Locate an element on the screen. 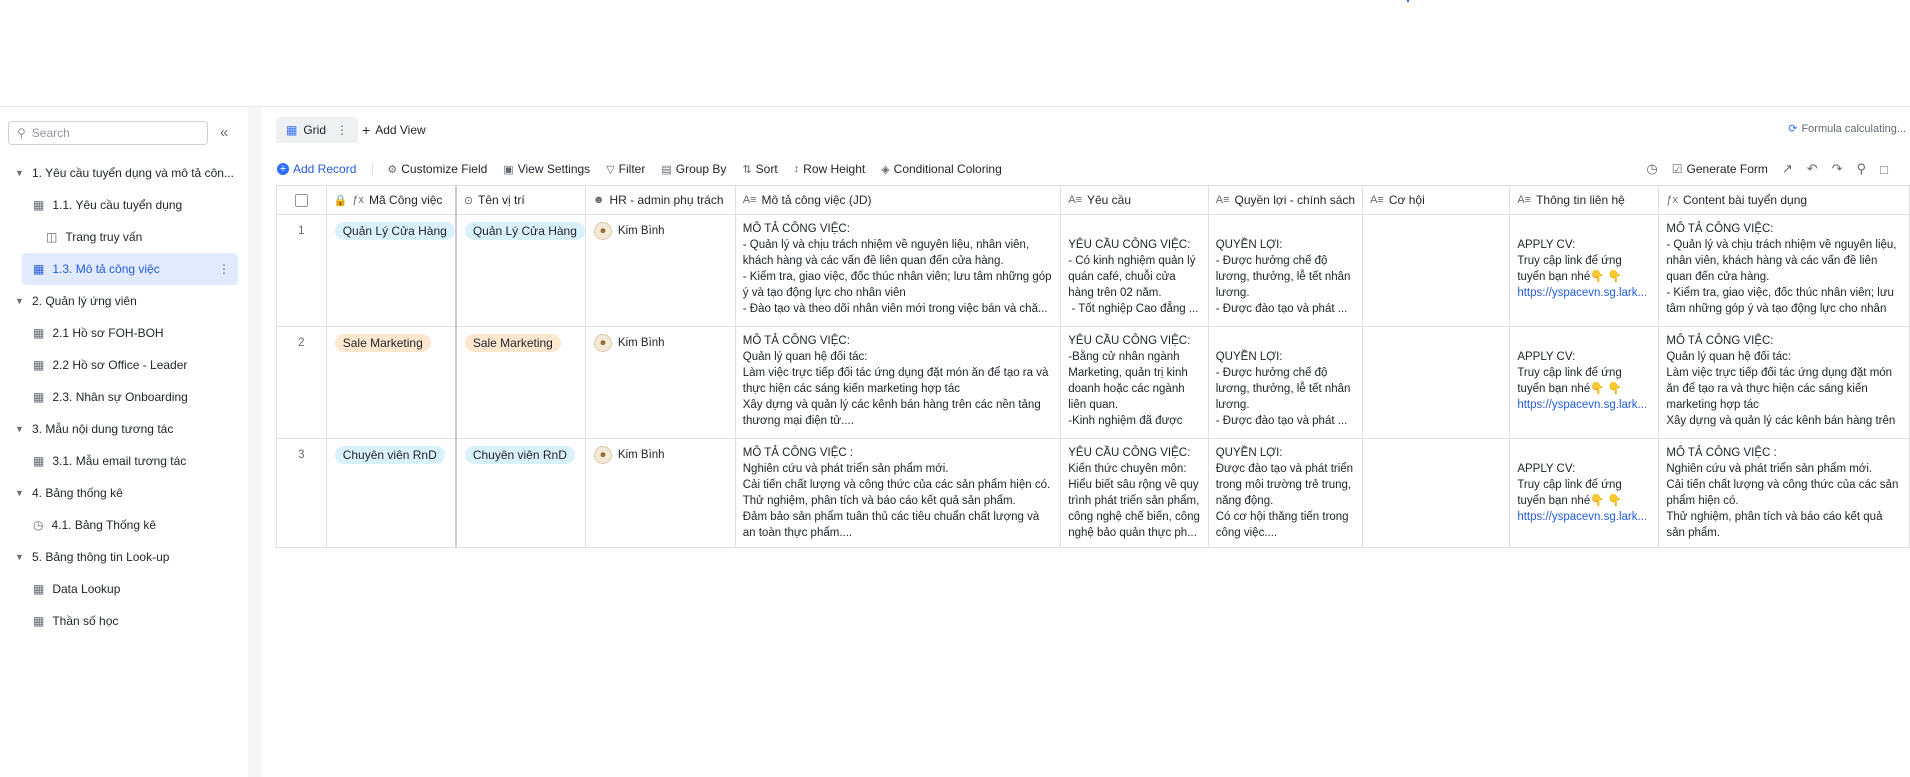 The width and height of the screenshot is (1910, 777). tab-grid: ▦ Grid ⋮ is located at coordinates (317, 130).